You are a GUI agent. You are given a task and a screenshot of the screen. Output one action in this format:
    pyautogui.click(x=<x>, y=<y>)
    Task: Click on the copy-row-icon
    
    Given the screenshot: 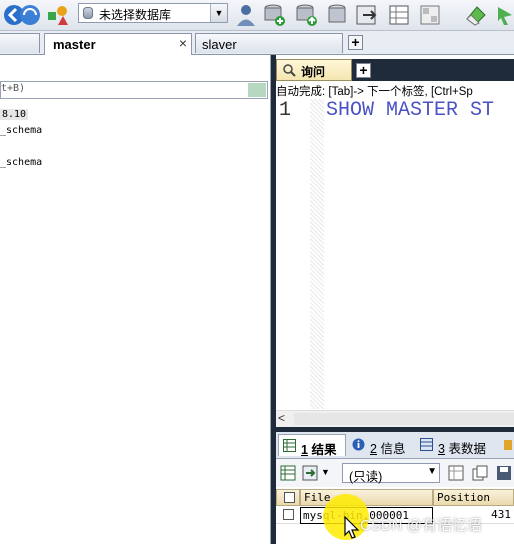 What is the action you would take?
    pyautogui.click(x=480, y=473)
    